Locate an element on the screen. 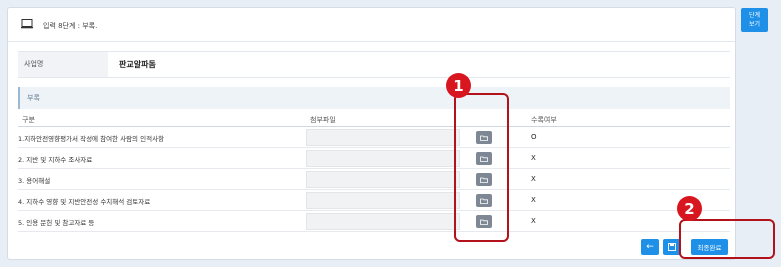  header-included: 수록여부 is located at coordinates (544, 120).